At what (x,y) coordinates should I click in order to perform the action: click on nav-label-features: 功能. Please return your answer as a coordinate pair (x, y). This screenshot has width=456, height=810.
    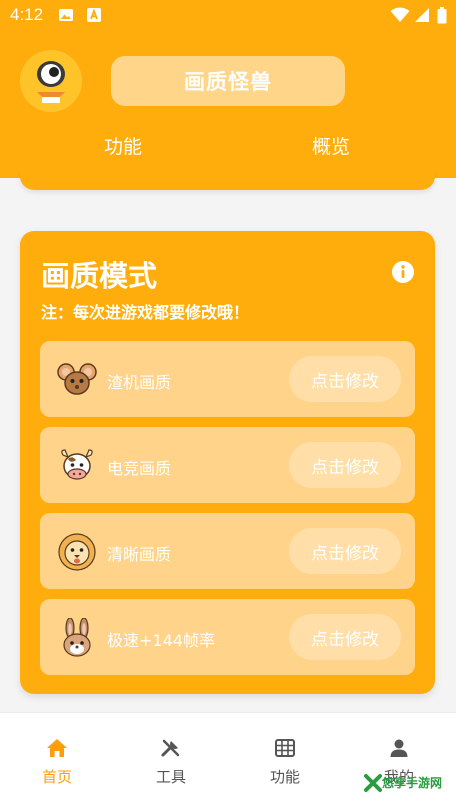
    Looking at the image, I should click on (284, 777).